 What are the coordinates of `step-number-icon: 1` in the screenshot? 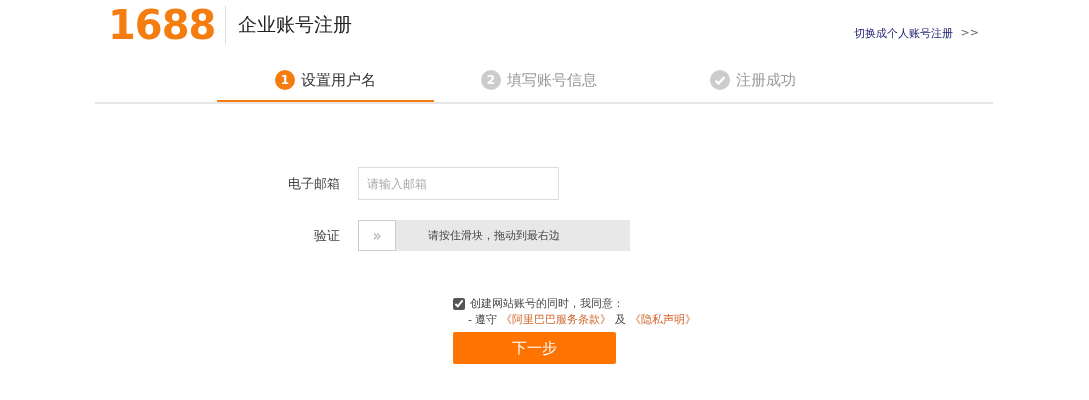 It's located at (285, 80).